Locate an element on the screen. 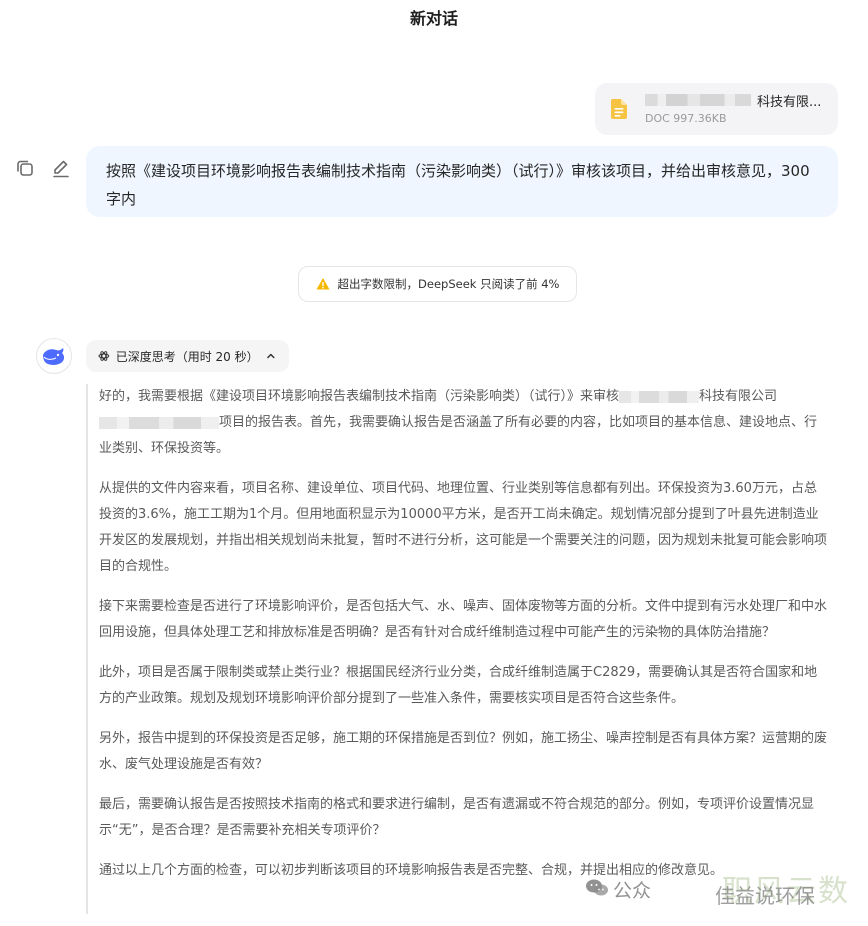  warning-text: 超出字数限制，DeepSeek 只阅读了前 4% is located at coordinates (448, 284).